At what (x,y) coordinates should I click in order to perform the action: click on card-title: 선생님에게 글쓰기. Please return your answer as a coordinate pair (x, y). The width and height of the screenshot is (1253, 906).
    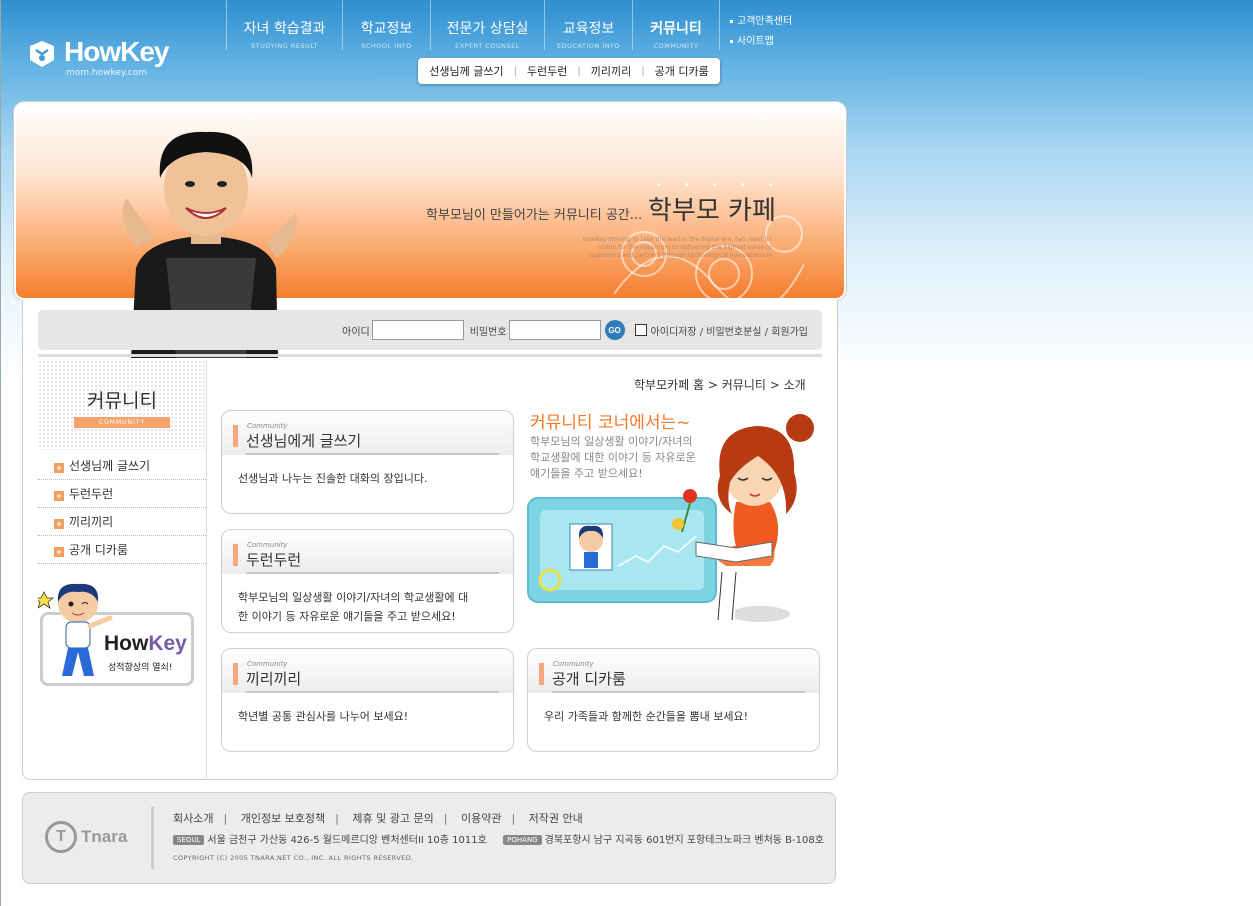
    Looking at the image, I should click on (304, 441).